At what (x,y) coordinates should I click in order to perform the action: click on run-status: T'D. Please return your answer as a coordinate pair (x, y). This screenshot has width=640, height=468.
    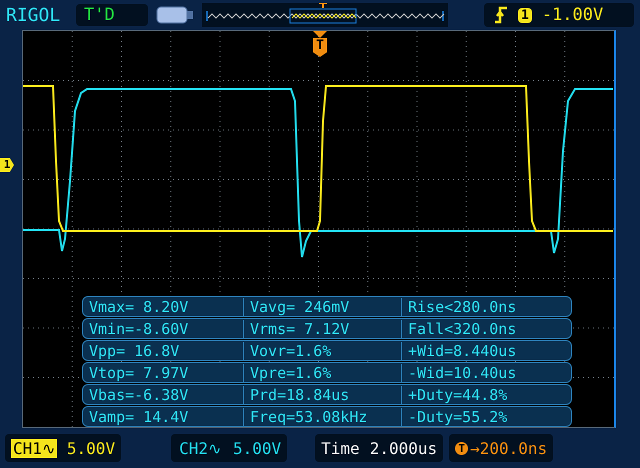
    Looking at the image, I should click on (112, 15).